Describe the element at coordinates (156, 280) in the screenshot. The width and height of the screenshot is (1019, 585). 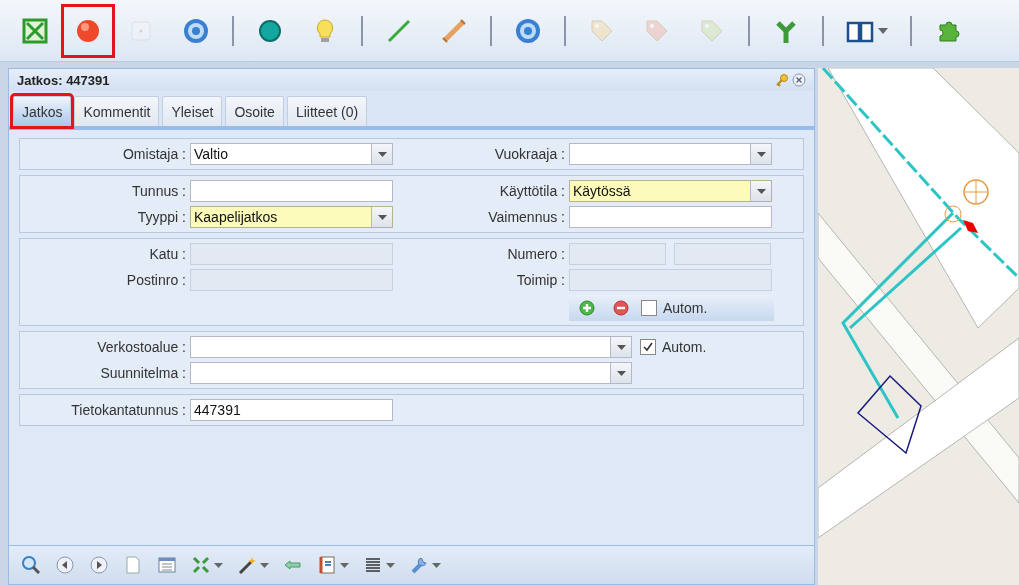
I see `field-label: Postinro :` at that location.